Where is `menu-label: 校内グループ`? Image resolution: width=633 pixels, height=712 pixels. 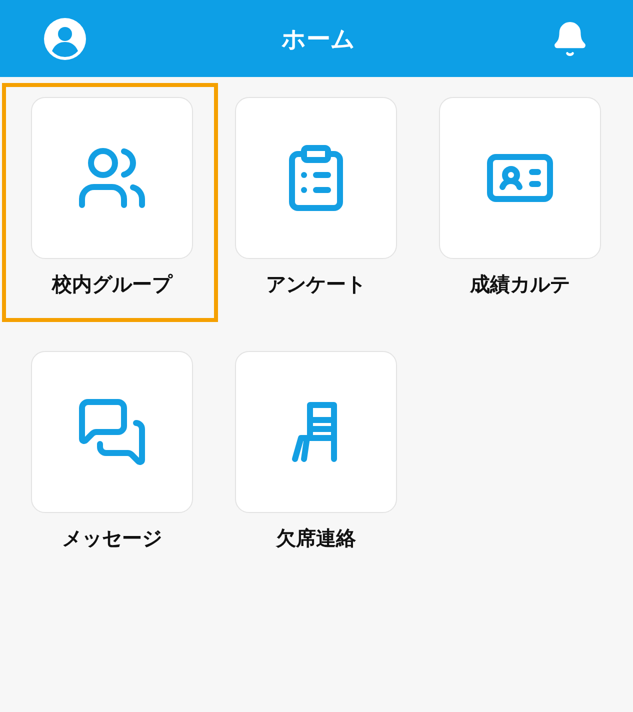
menu-label: 校内グループ is located at coordinates (112, 284).